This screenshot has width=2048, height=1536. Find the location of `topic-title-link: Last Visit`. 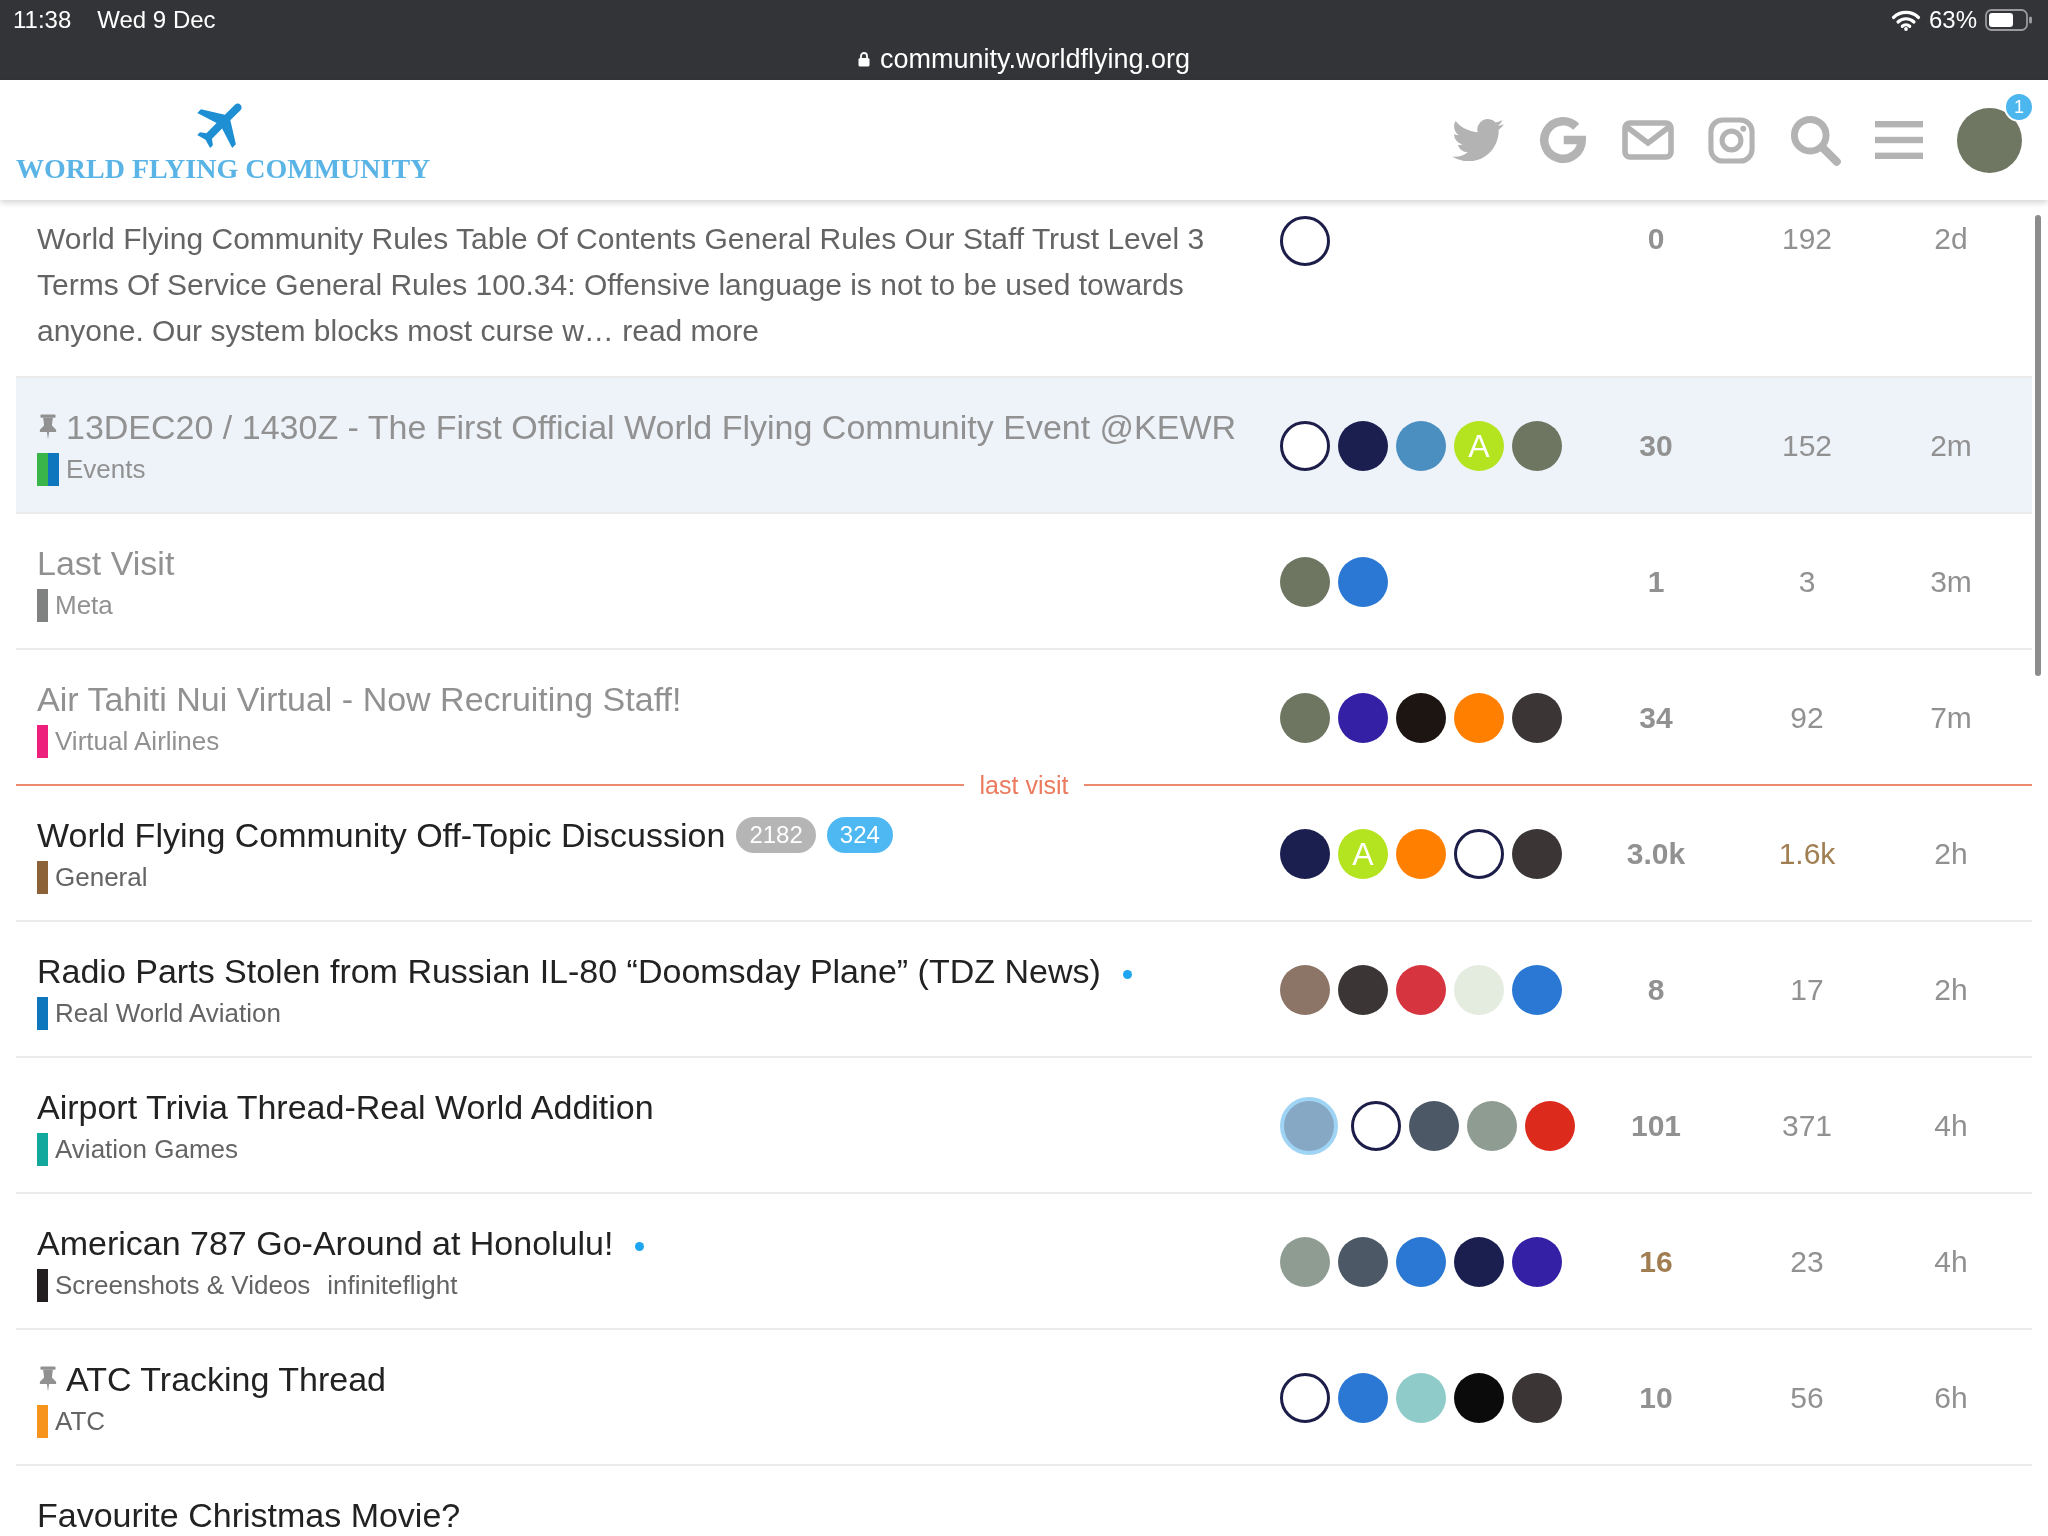

topic-title-link: Last Visit is located at coordinates (106, 563).